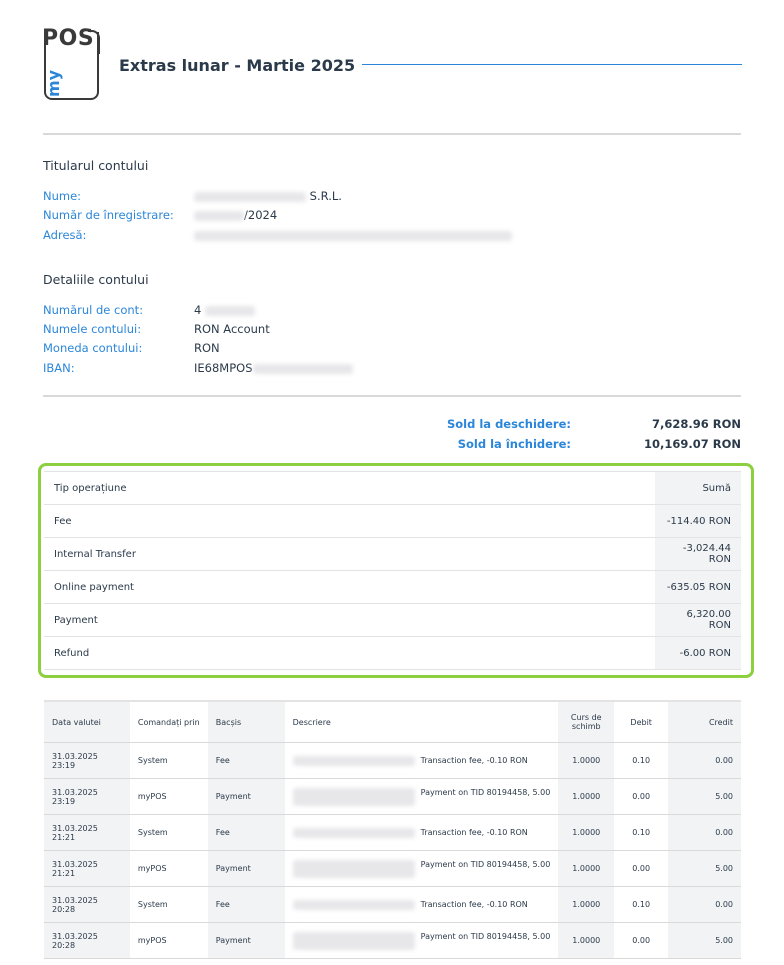  I want to click on holder-reg-value: /2024, so click(235, 215).